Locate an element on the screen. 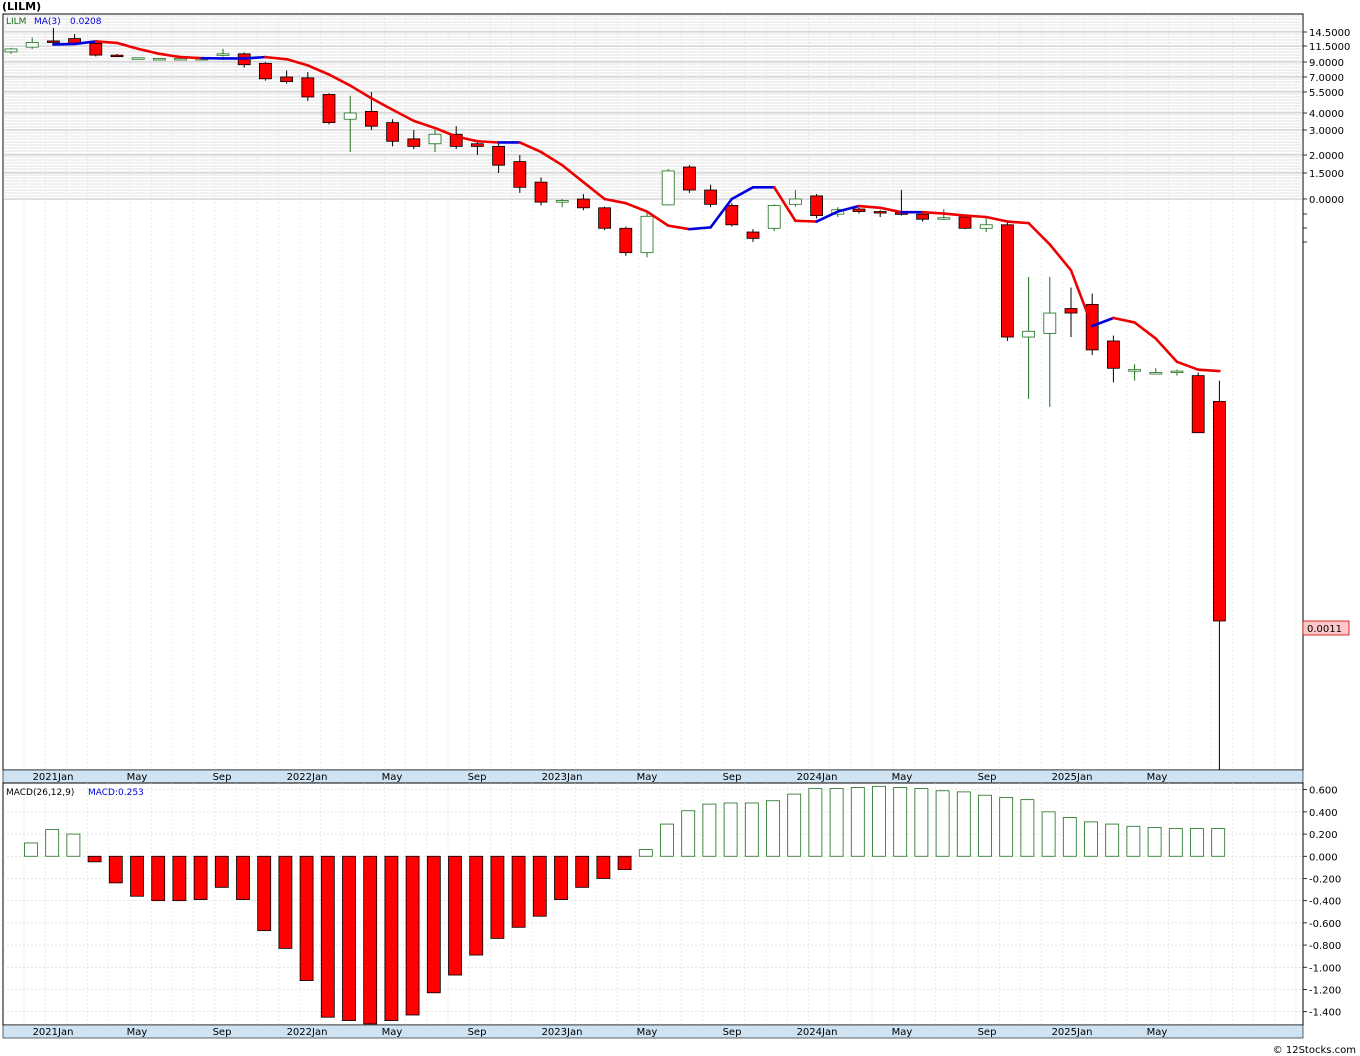  price-legend: LILM MA(3) 0.0208 is located at coordinates (54, 22).